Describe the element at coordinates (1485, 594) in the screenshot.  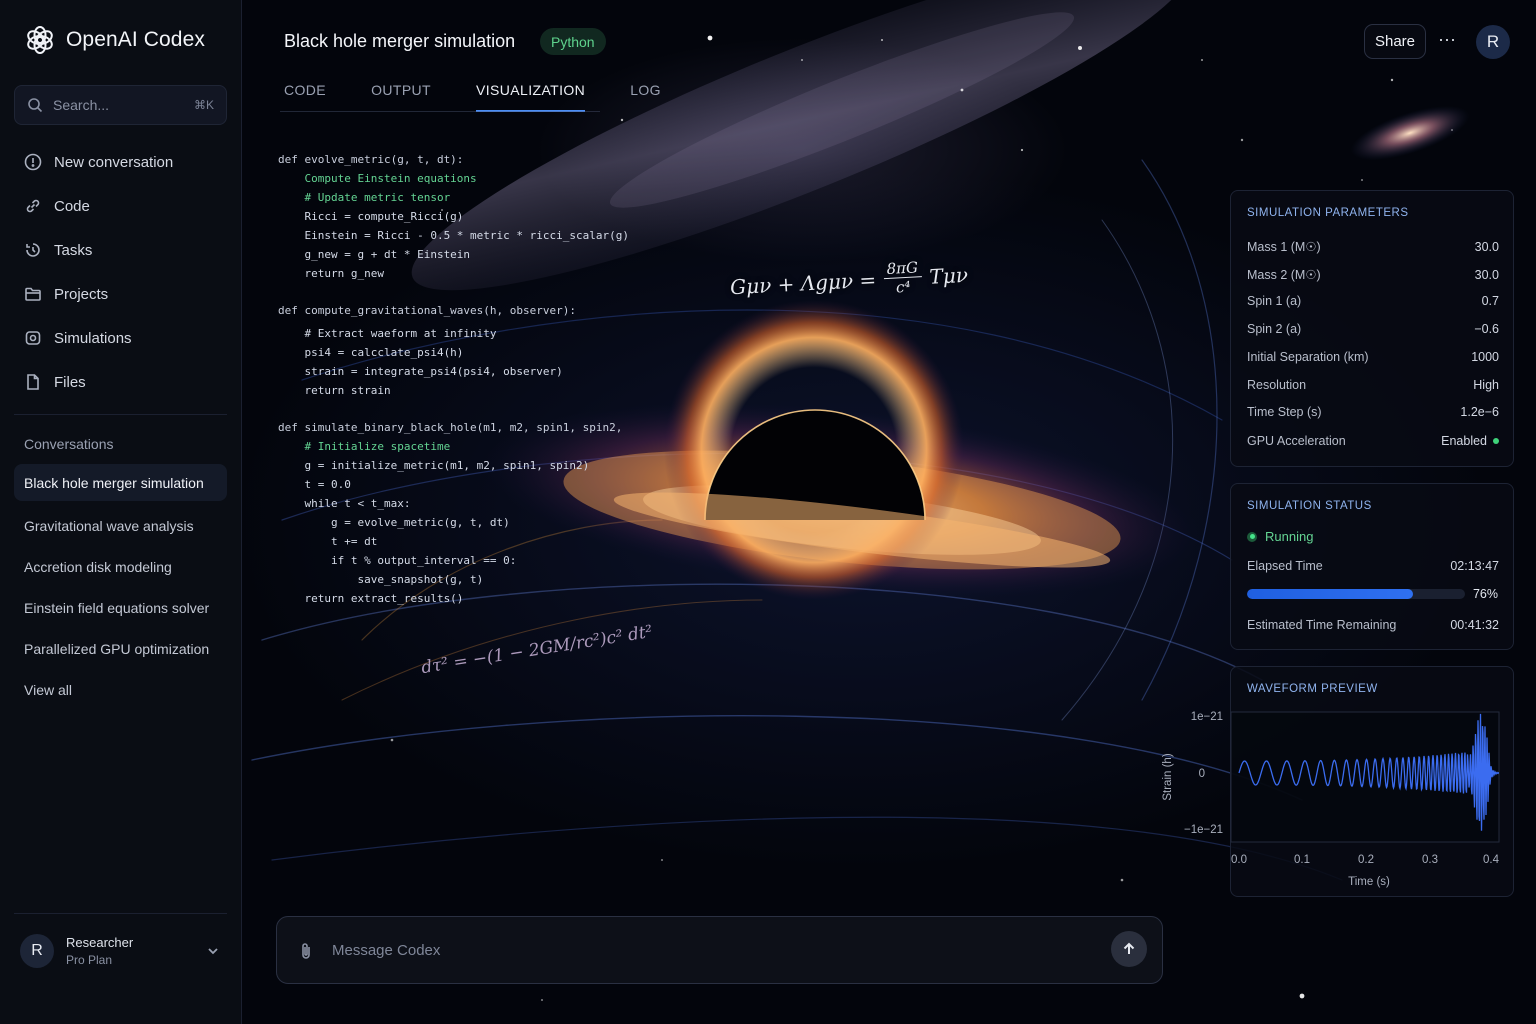
I see `progress-percent: 76%` at that location.